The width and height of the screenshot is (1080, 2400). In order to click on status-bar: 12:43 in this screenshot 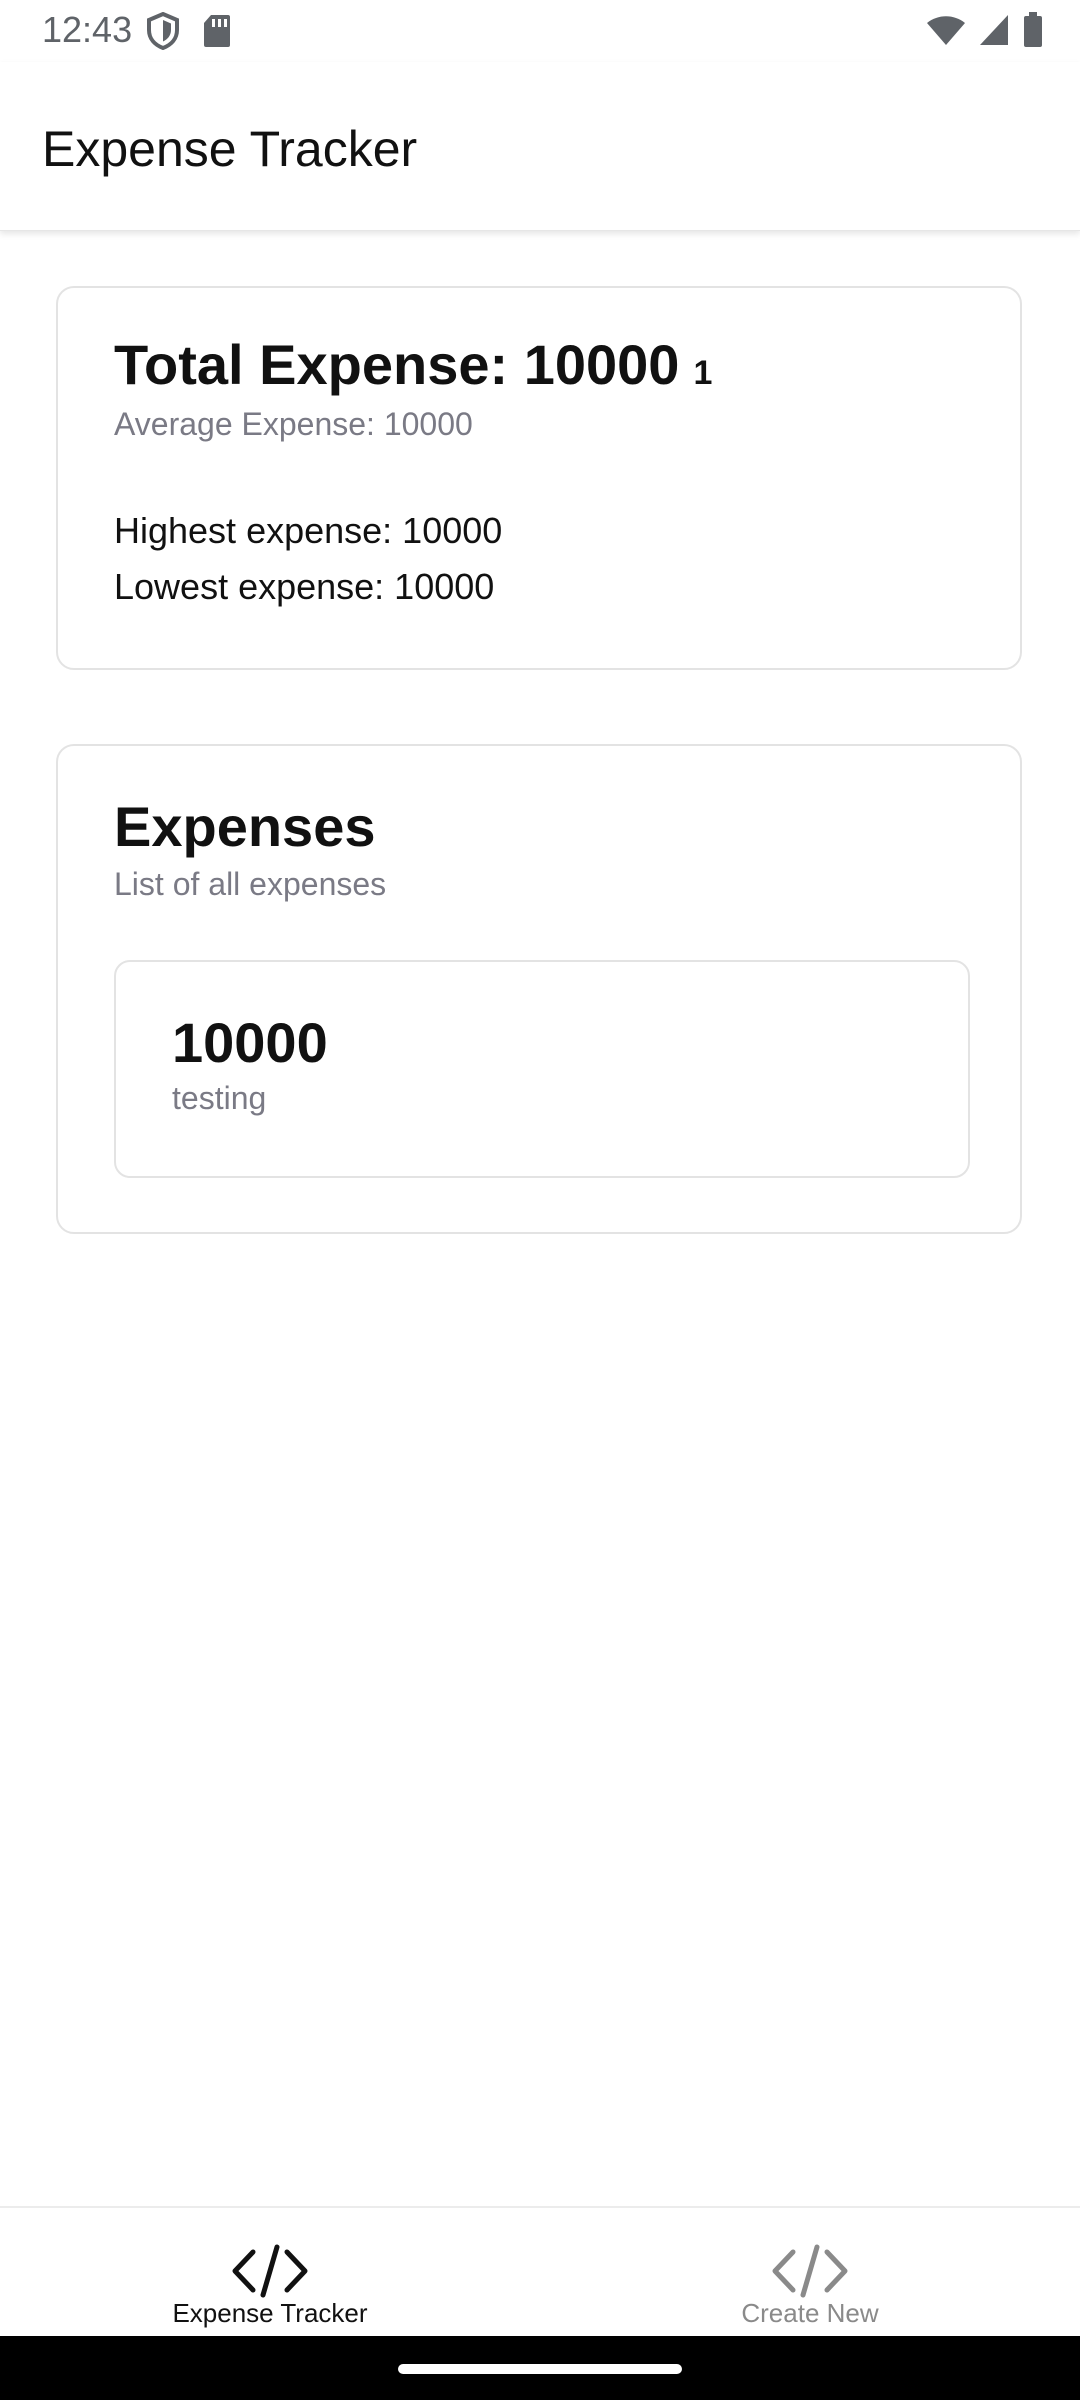, I will do `click(540, 31)`.